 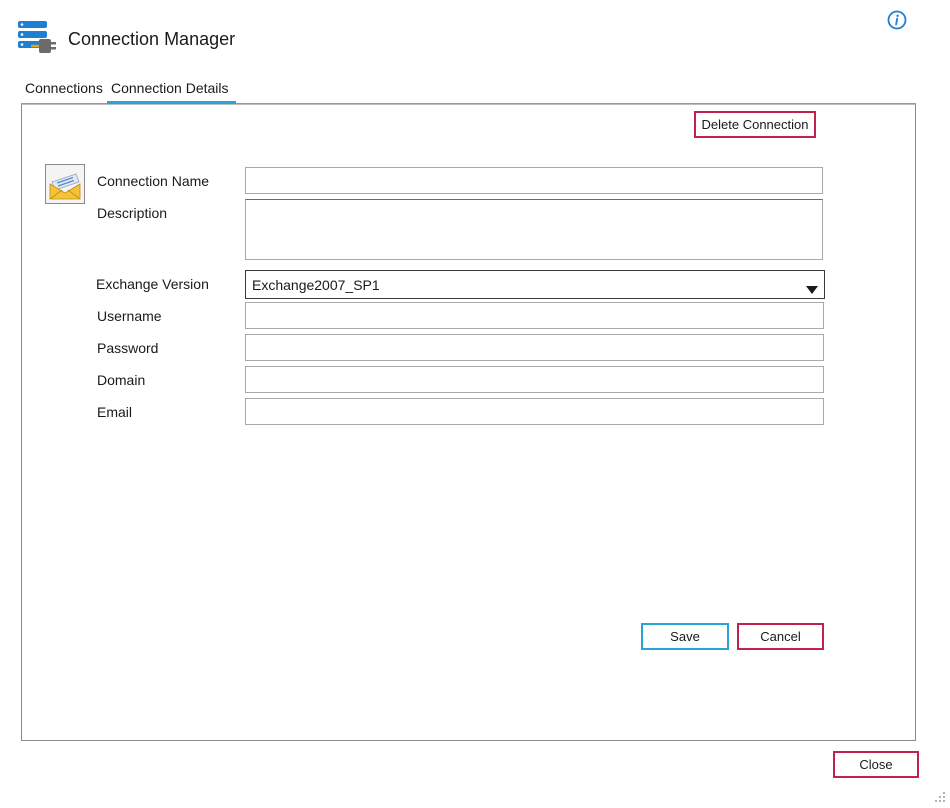 What do you see at coordinates (897, 20) in the screenshot?
I see `info-icon` at bounding box center [897, 20].